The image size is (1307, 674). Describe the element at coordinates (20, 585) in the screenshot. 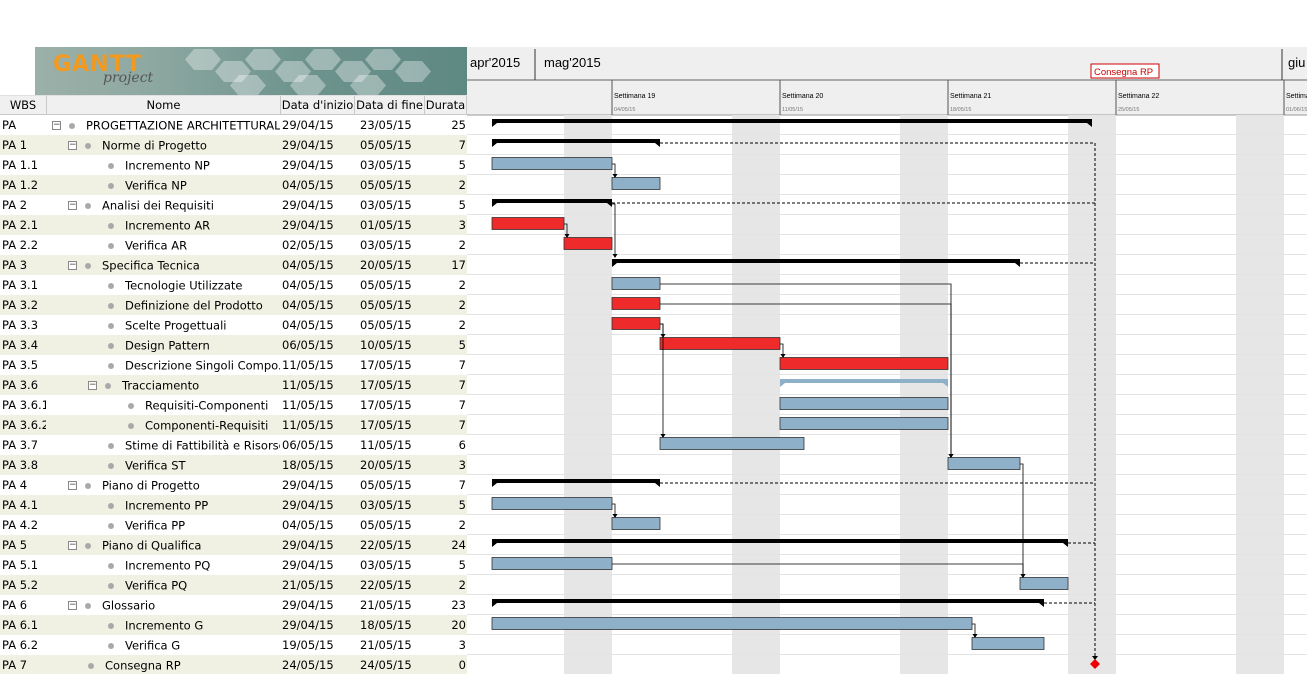

I see `wbs-cell: PA 5.2` at that location.